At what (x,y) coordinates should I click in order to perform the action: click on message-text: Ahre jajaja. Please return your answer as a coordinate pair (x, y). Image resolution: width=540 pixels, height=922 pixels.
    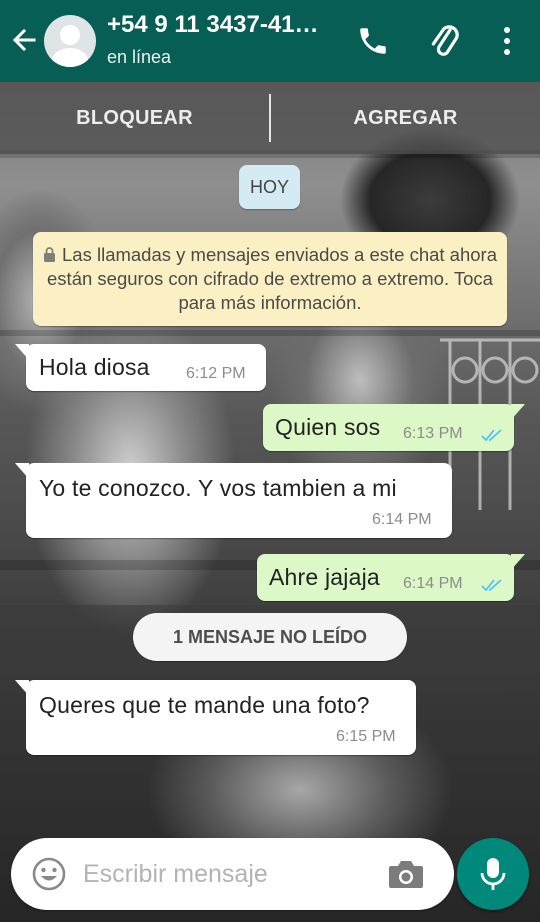
    Looking at the image, I should click on (324, 577).